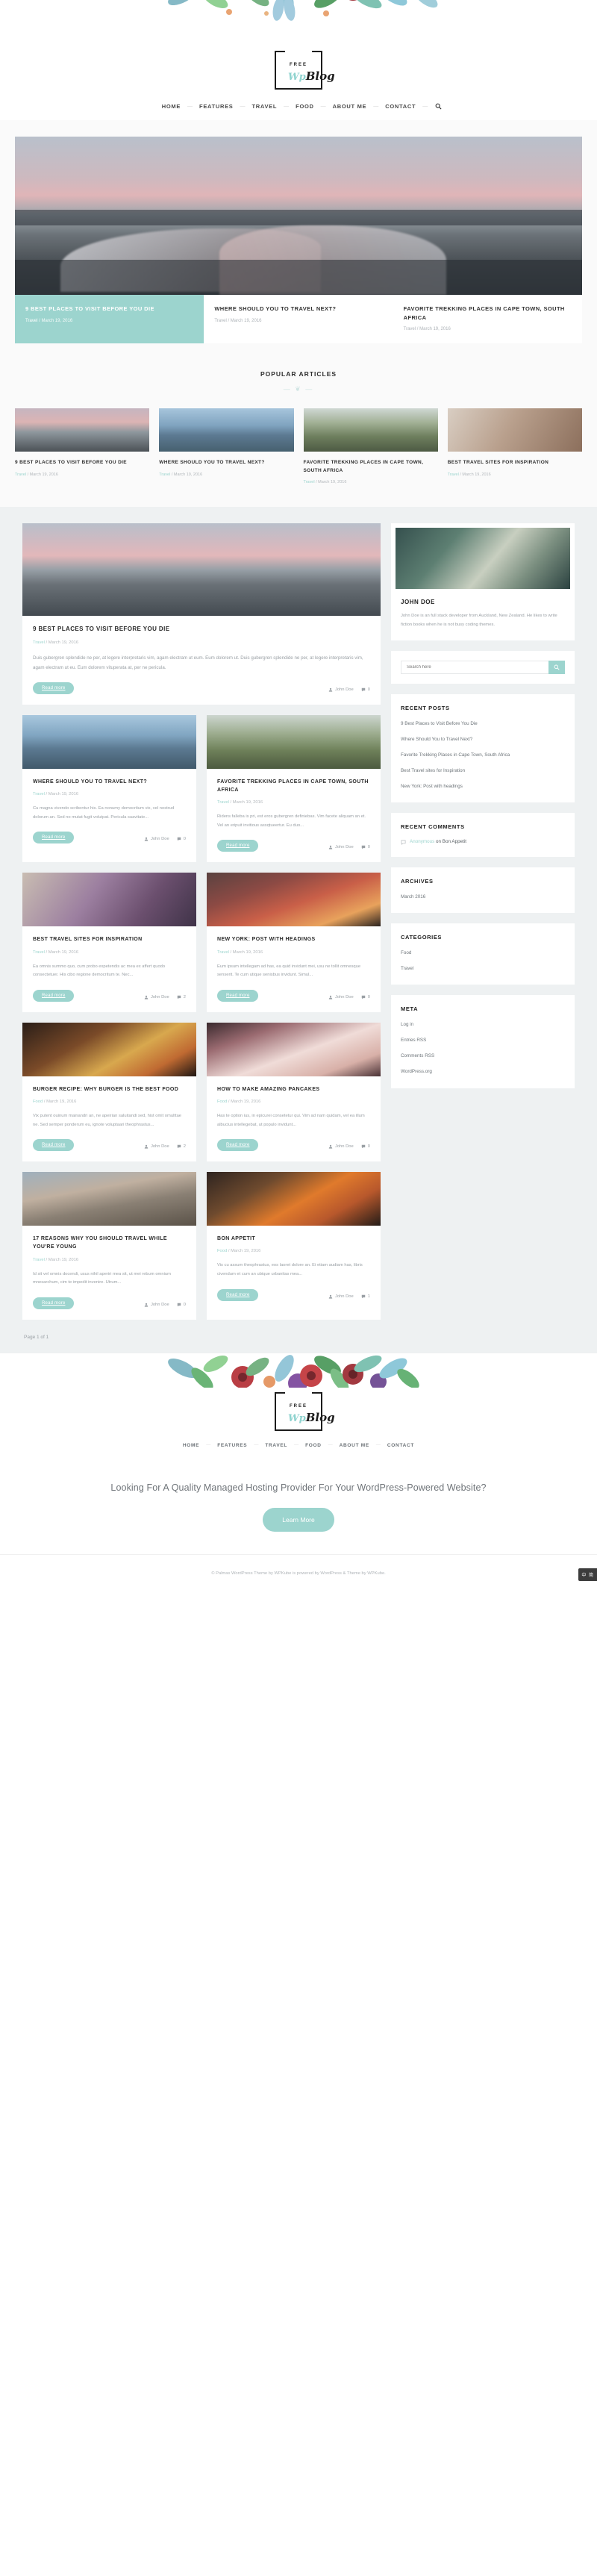  I want to click on search-icon, so click(438, 106).